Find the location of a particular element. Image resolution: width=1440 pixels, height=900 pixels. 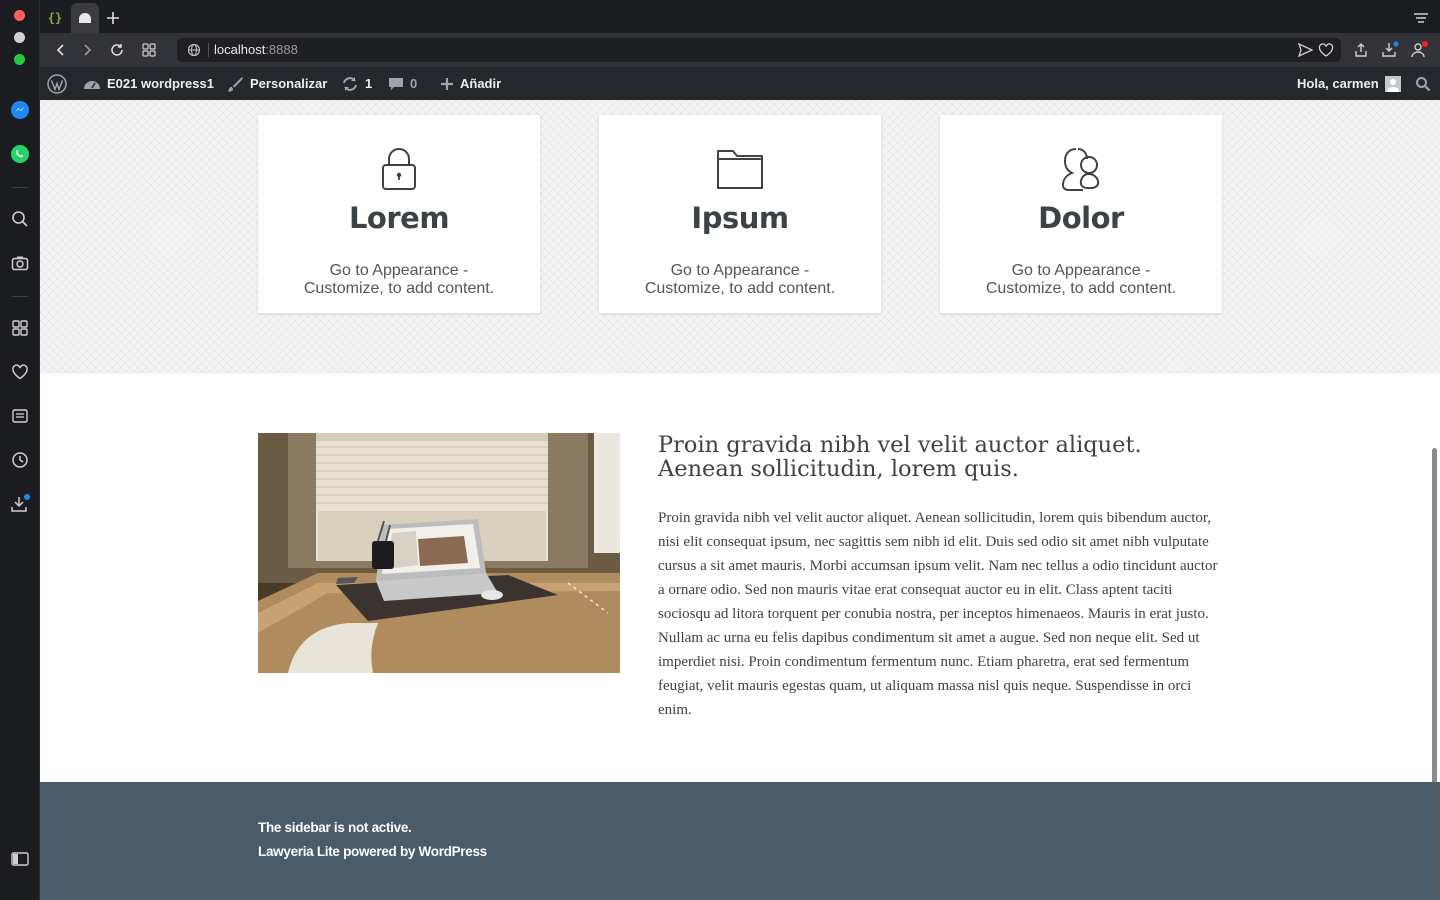

code-braces-icon: {} is located at coordinates (55, 18).